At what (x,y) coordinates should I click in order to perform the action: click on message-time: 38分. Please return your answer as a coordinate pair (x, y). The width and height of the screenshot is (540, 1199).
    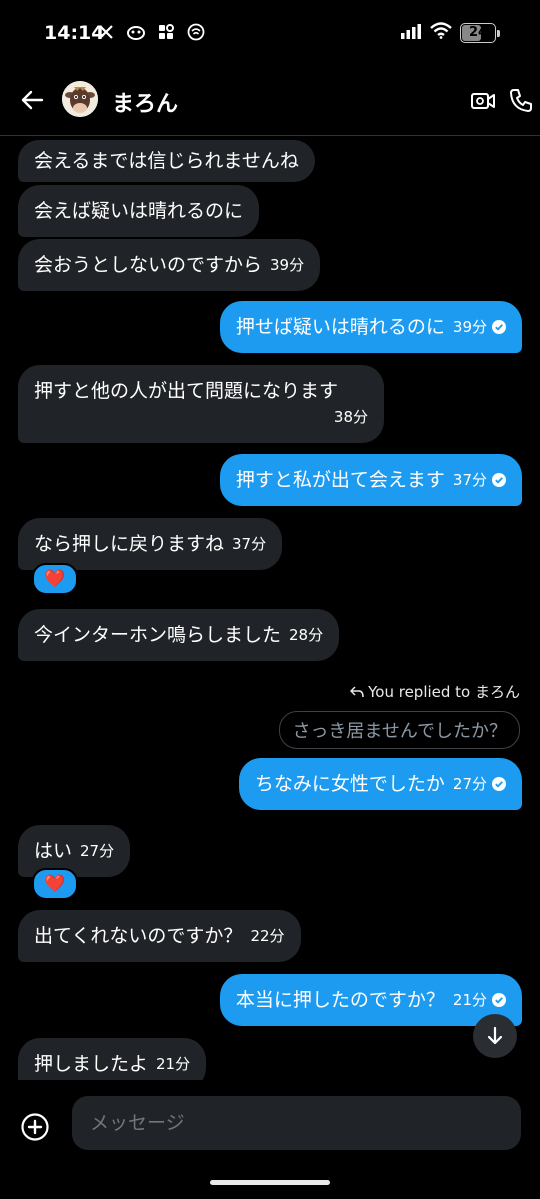
    Looking at the image, I should click on (350, 417).